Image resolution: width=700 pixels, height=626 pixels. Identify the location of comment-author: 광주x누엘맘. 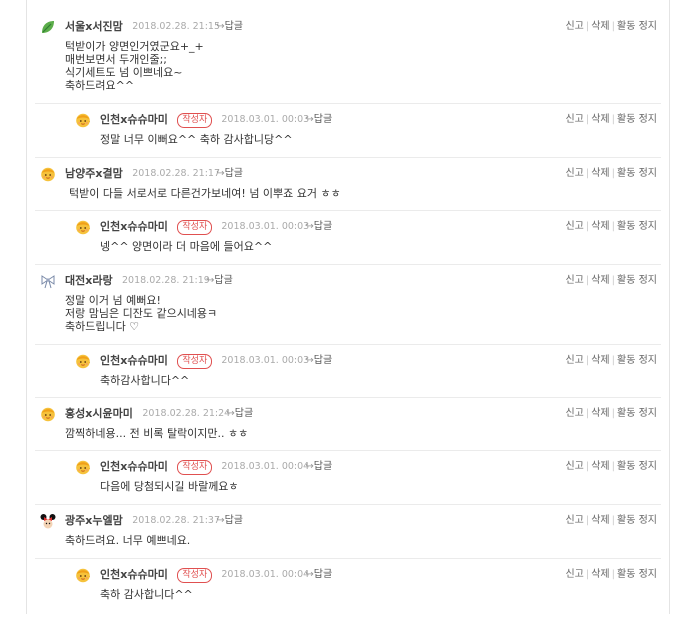
(94, 521).